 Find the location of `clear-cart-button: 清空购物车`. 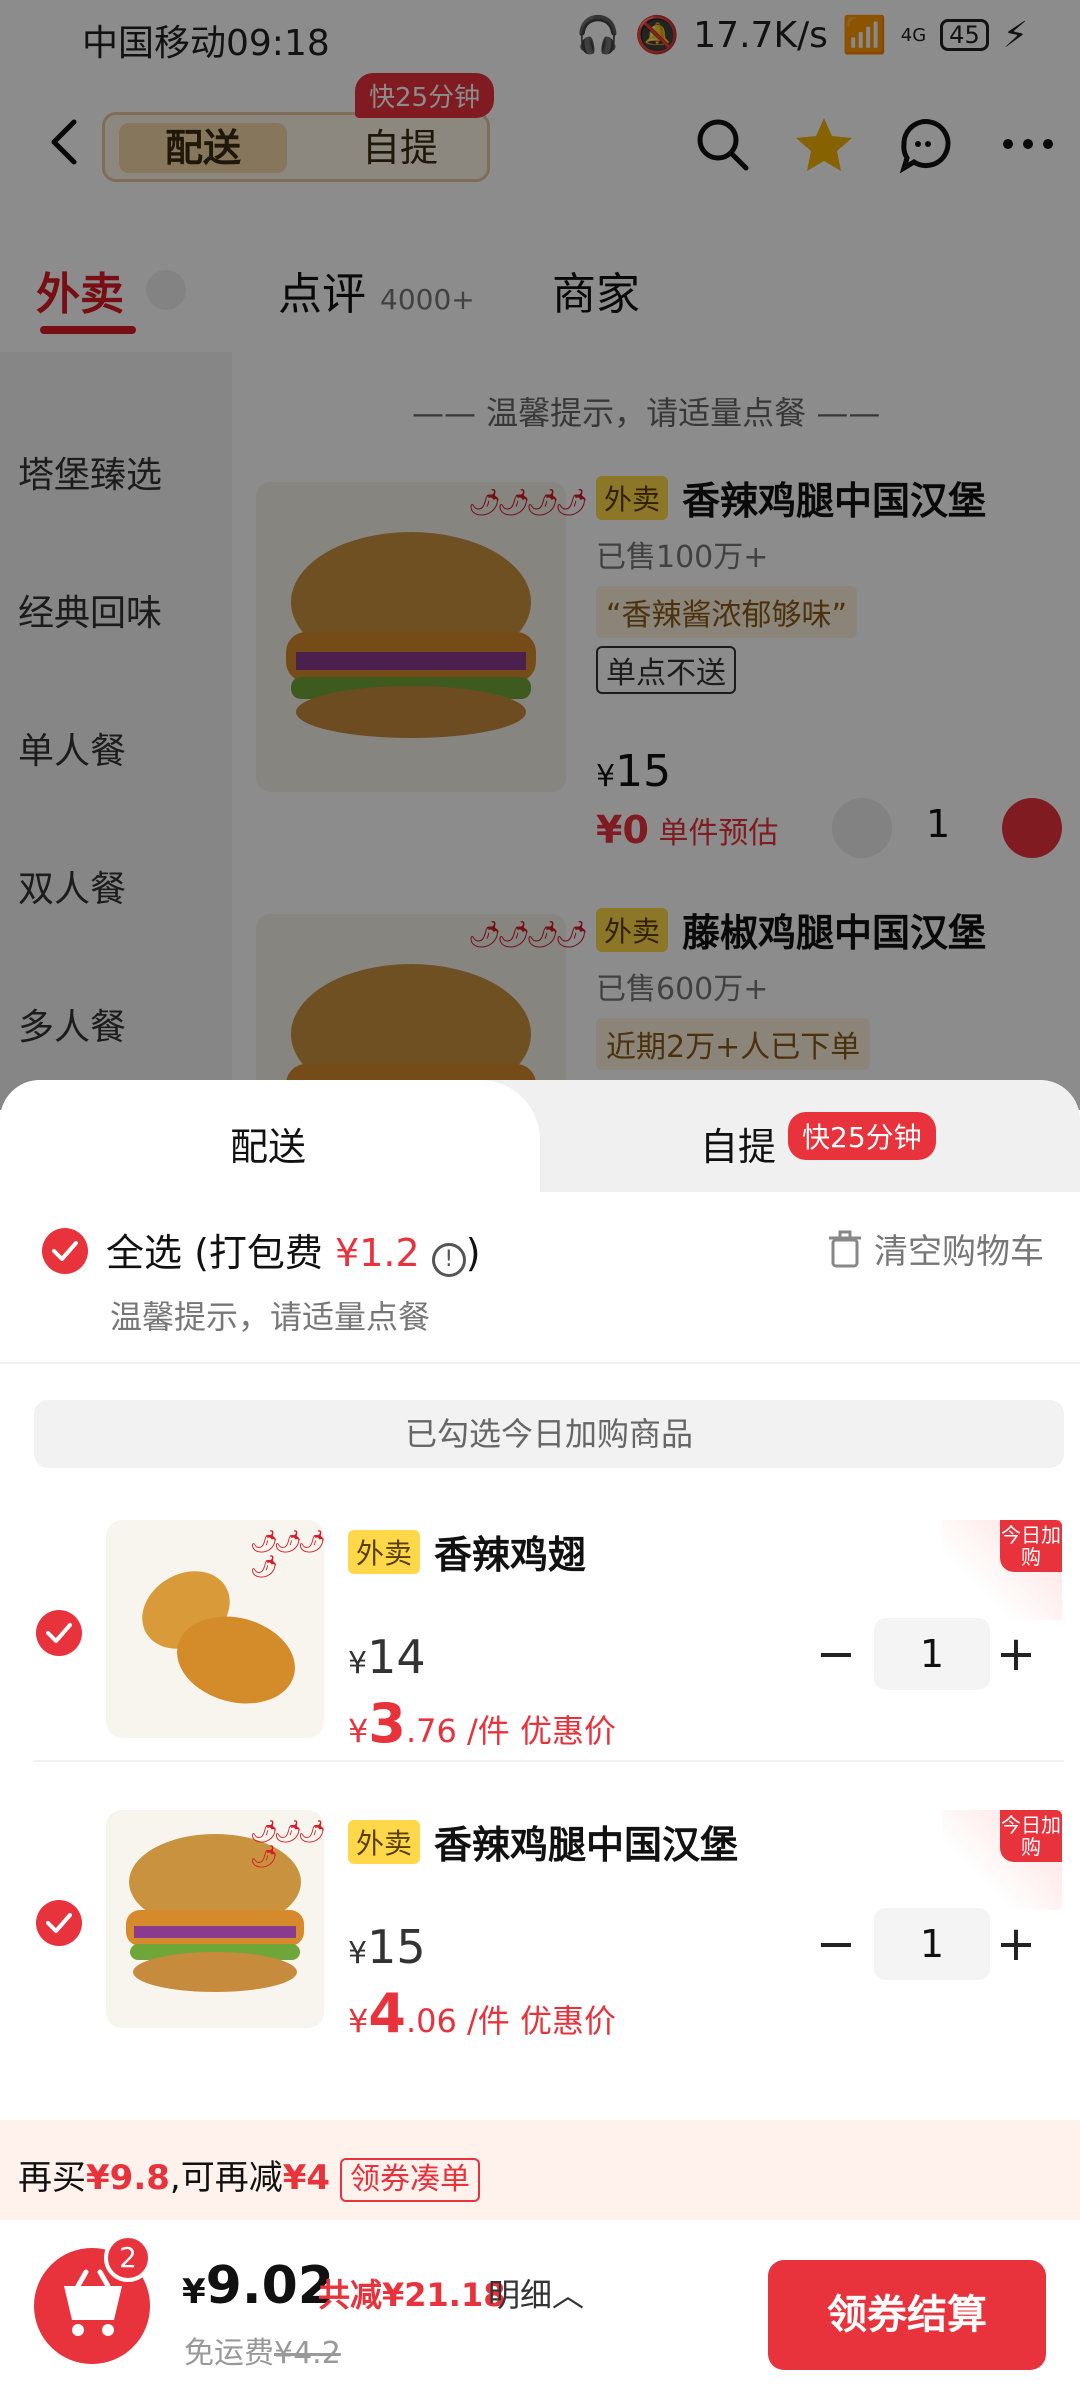

clear-cart-button: 清空购物车 is located at coordinates (936, 1248).